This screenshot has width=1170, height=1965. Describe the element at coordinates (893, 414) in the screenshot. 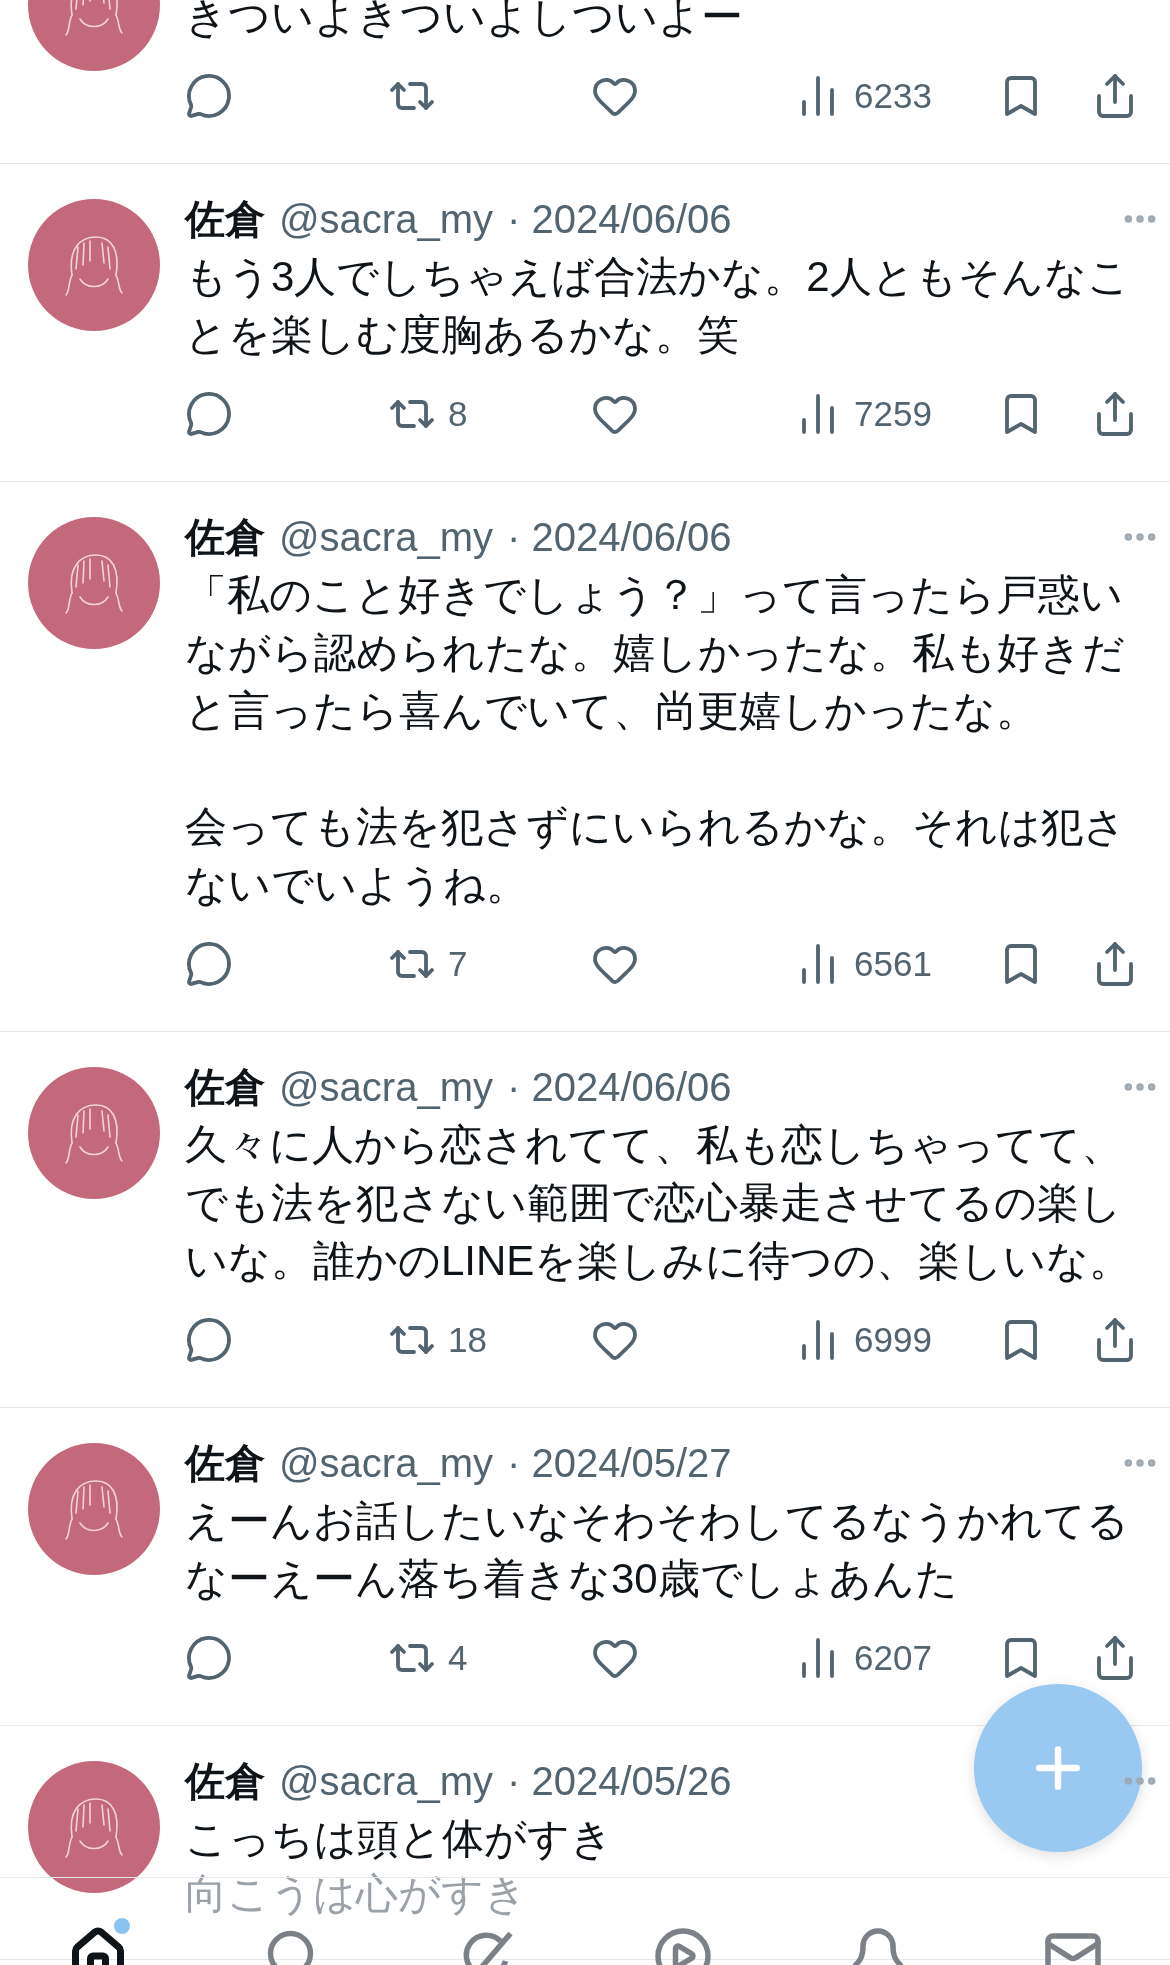

I see `view-count: 7259` at that location.